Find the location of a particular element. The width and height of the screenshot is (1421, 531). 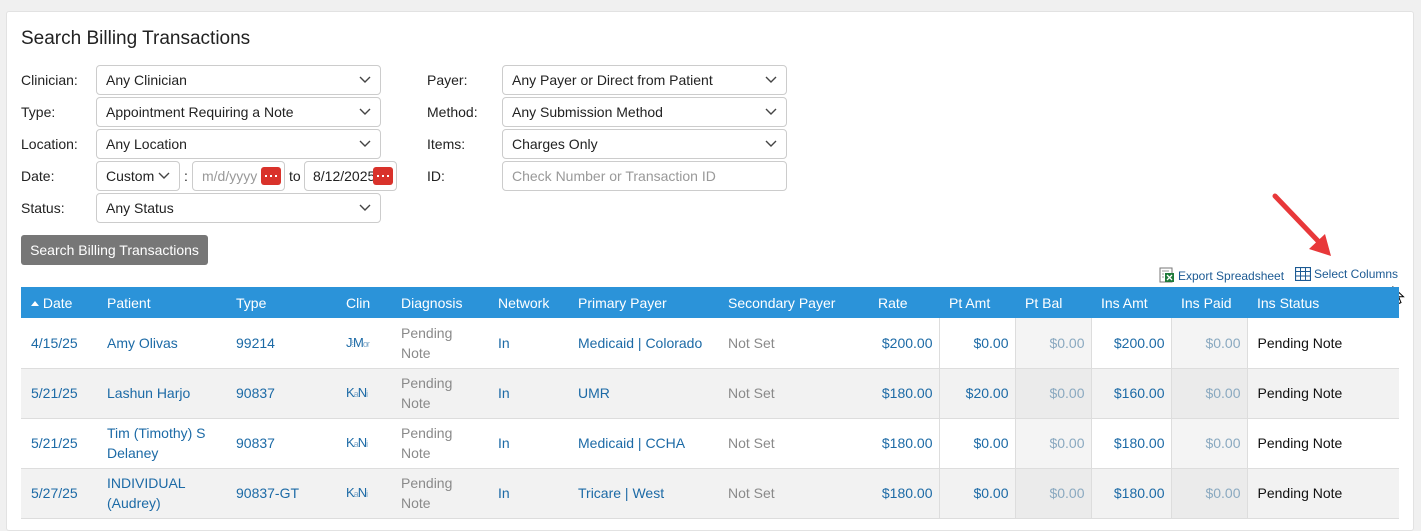

cell-primary-payer: UMR is located at coordinates (643, 393).